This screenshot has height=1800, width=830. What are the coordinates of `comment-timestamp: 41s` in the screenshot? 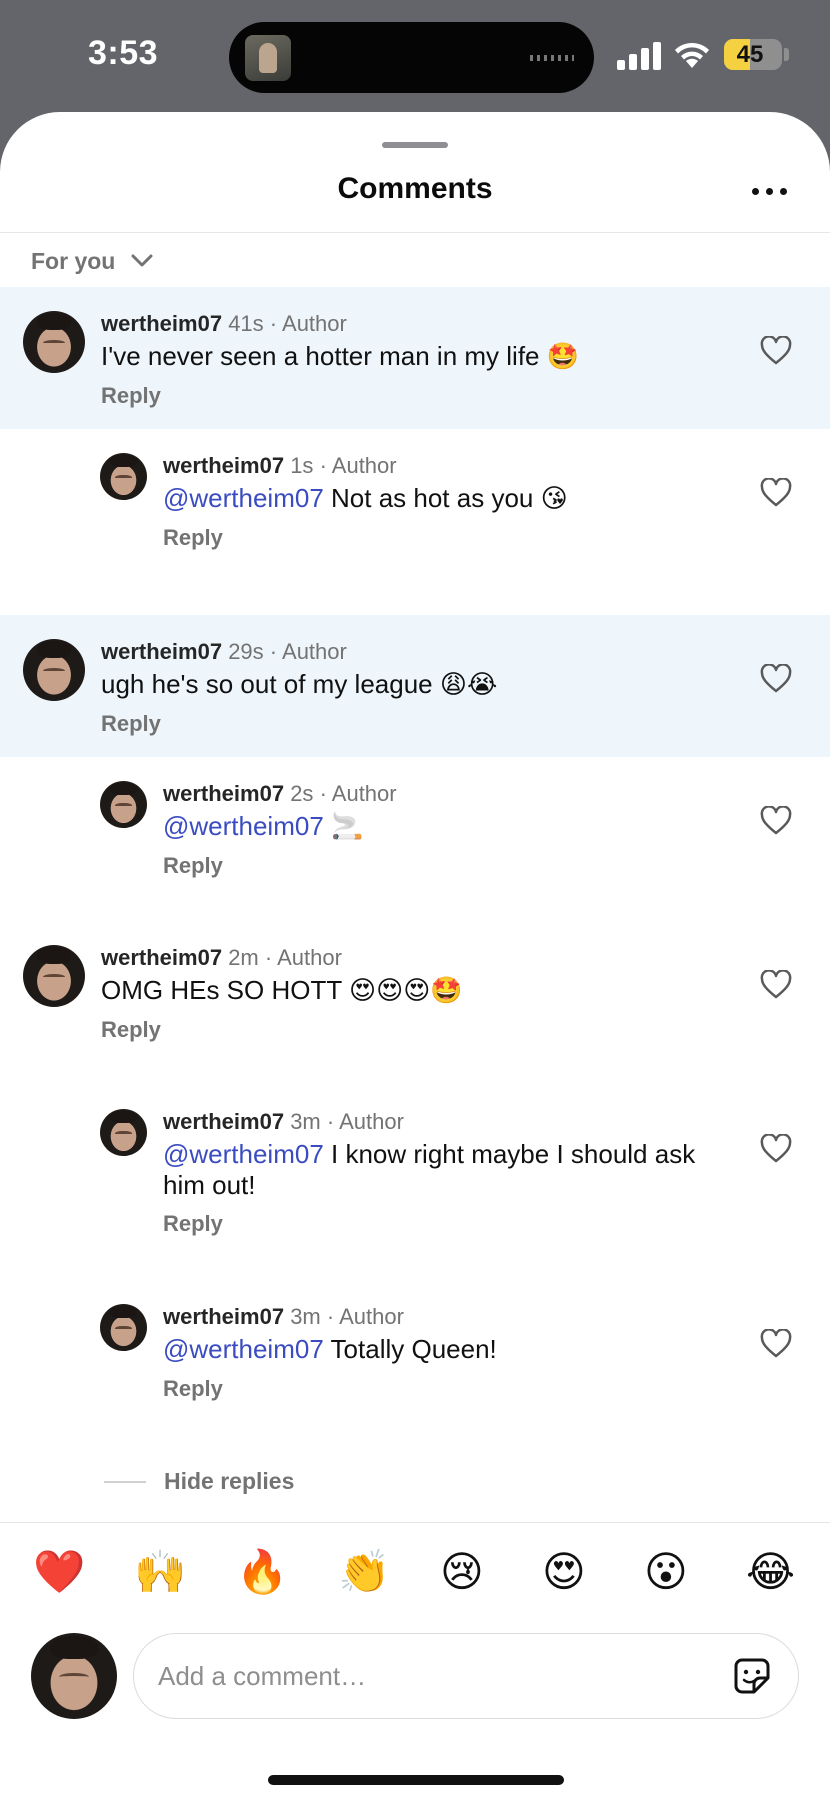 It's located at (246, 323).